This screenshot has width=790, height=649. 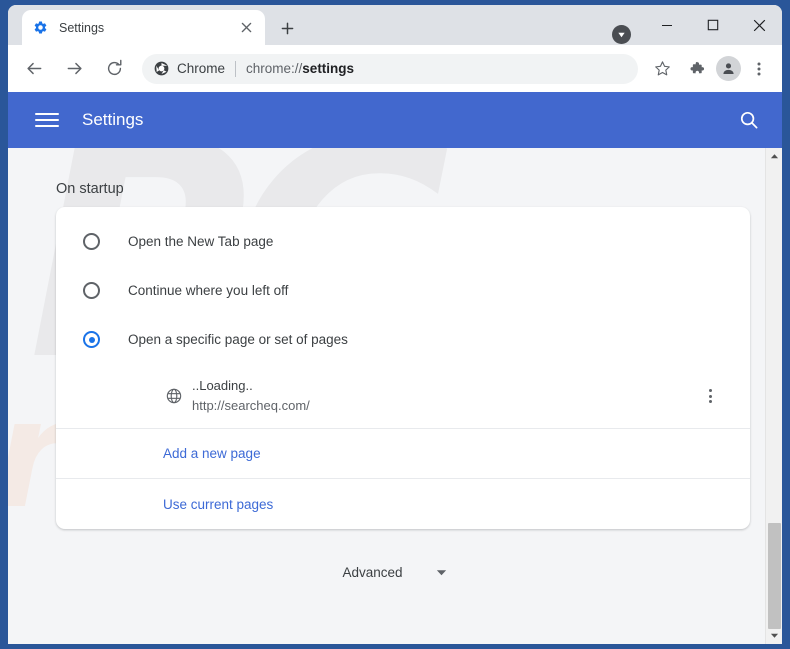 What do you see at coordinates (34, 69) in the screenshot?
I see `back-button` at bounding box center [34, 69].